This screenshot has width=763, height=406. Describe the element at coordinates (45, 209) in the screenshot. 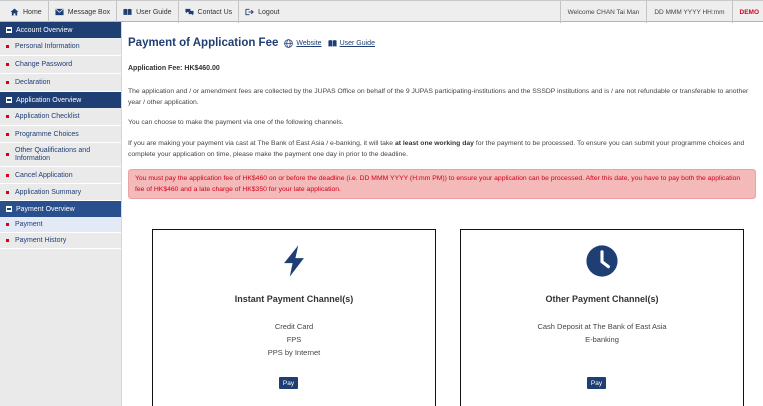

I see `sidebar-section-label: Payment Overview` at that location.